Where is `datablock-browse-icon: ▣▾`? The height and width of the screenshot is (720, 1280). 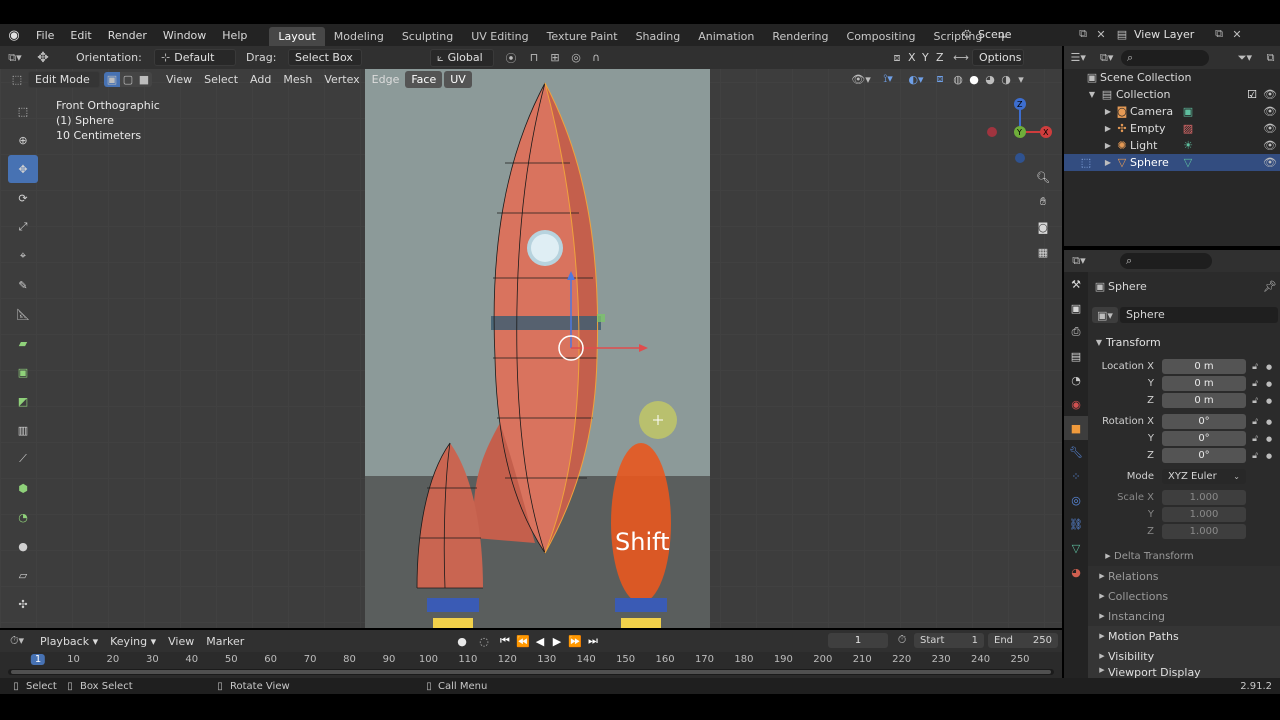 datablock-browse-icon: ▣▾ is located at coordinates (1105, 315).